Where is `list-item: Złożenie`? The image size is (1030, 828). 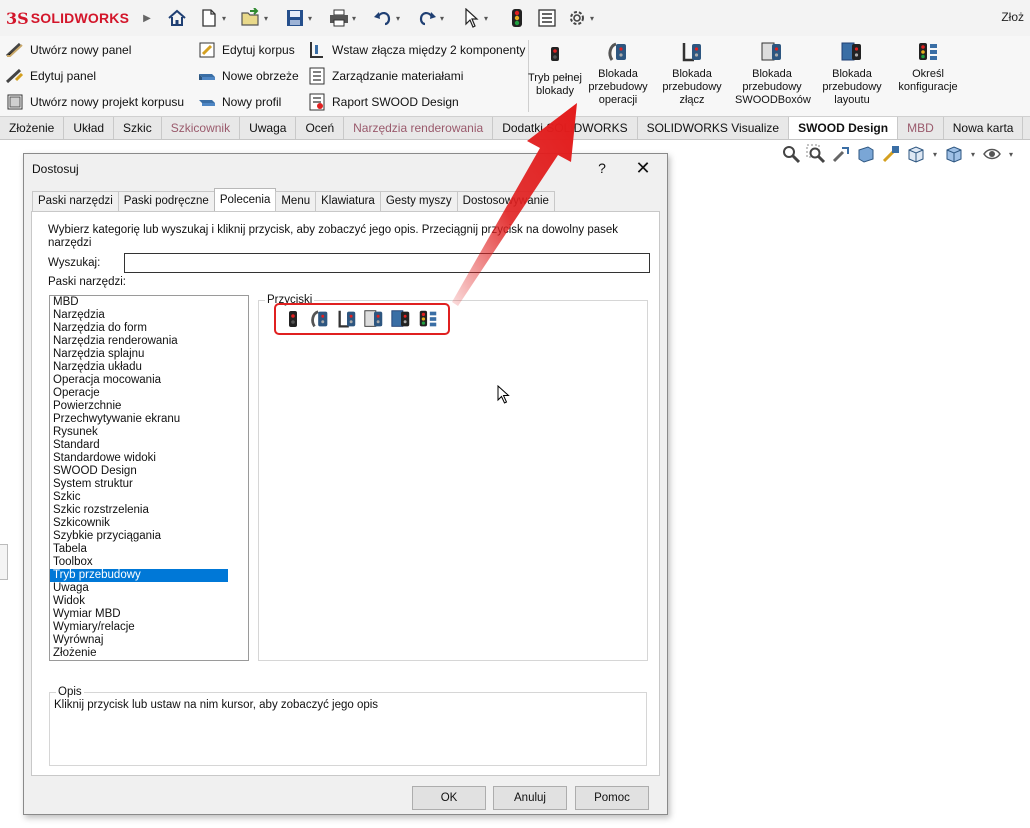
list-item: Złożenie is located at coordinates (139, 653).